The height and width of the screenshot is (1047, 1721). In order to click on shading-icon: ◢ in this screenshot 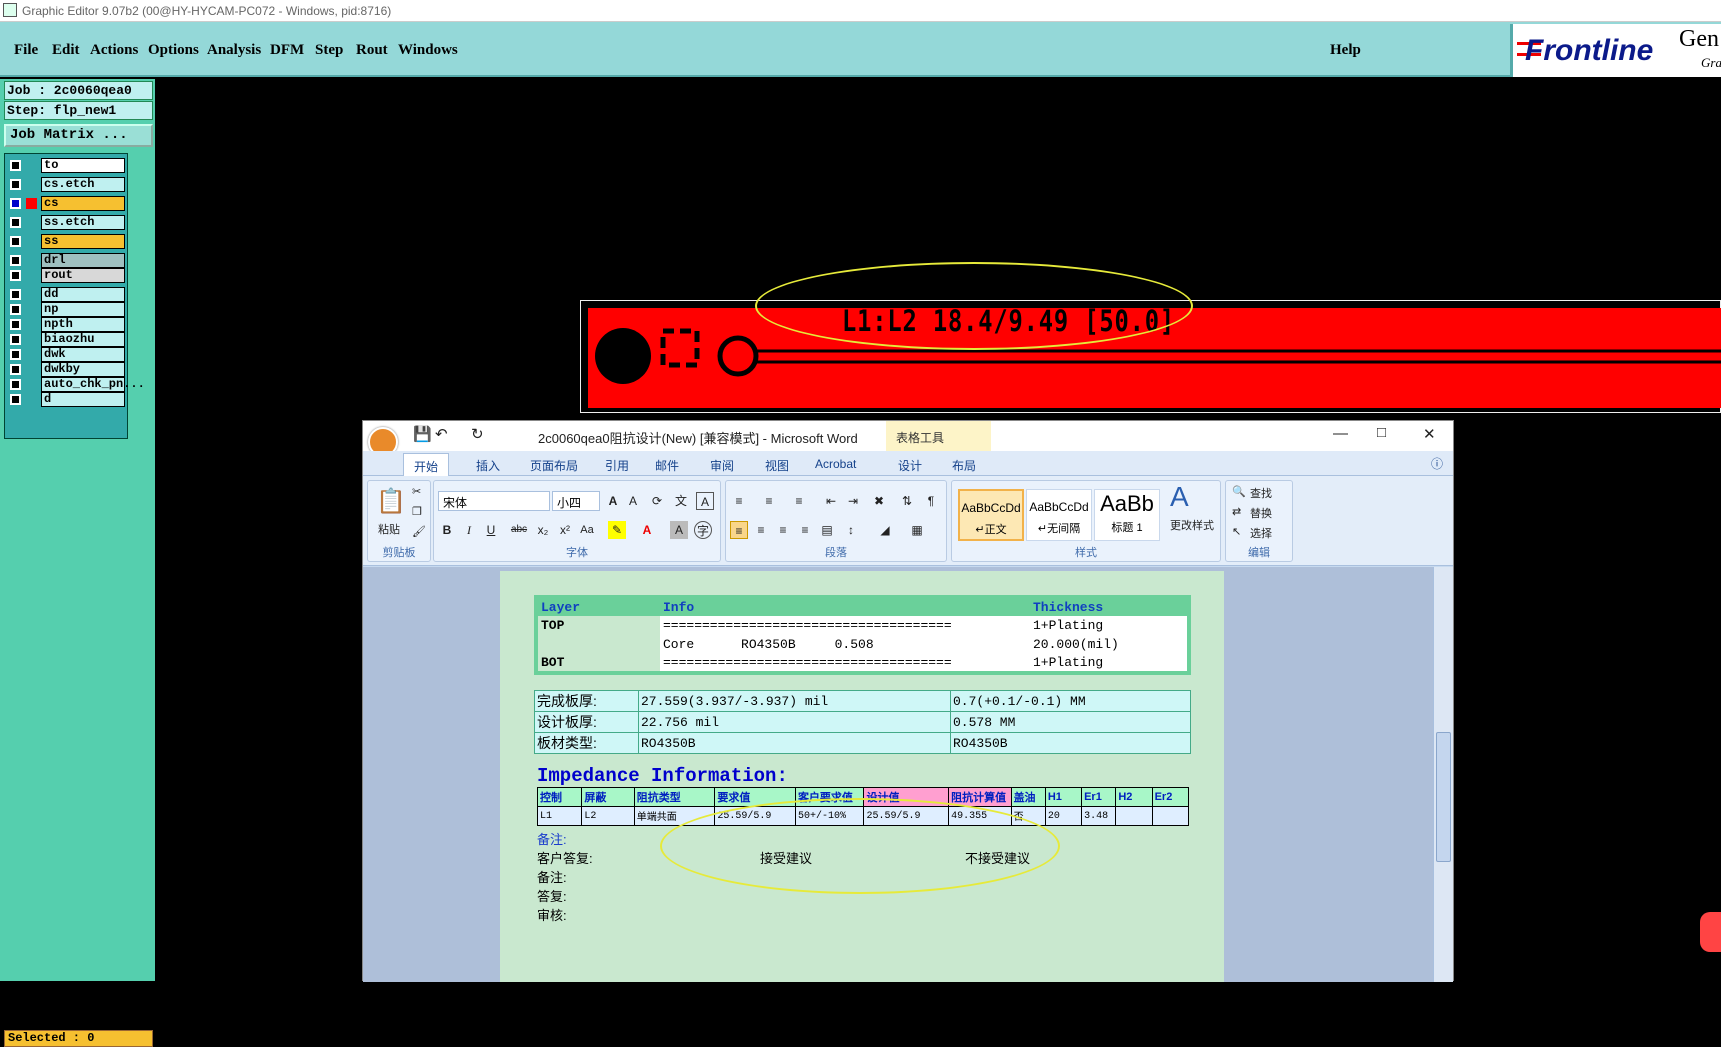, I will do `click(885, 530)`.